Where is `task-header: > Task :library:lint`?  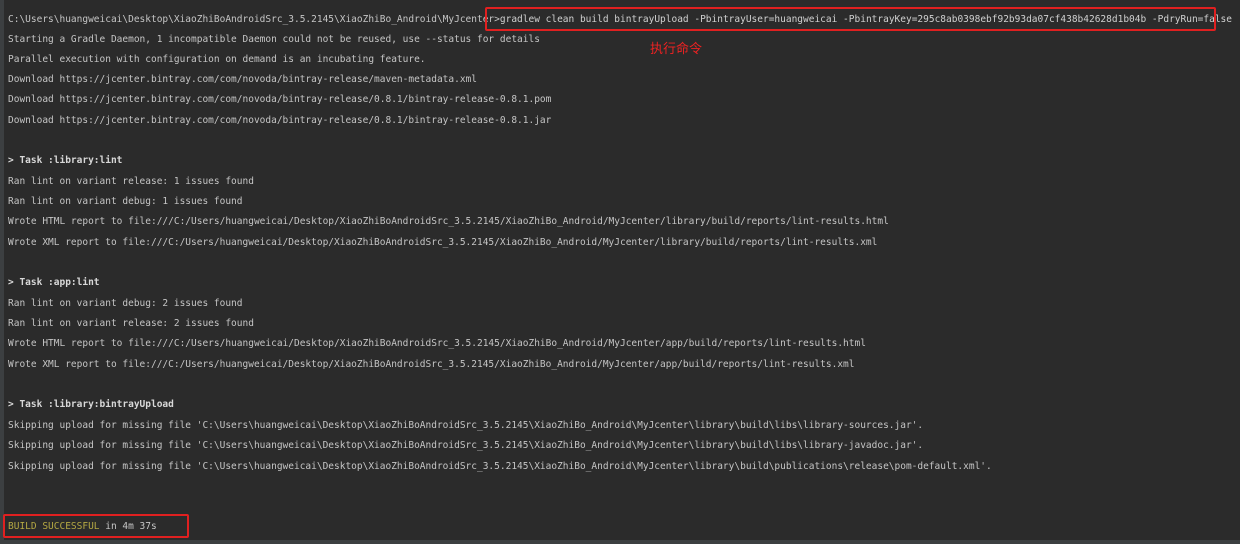 task-header: > Task :library:lint is located at coordinates (65, 160).